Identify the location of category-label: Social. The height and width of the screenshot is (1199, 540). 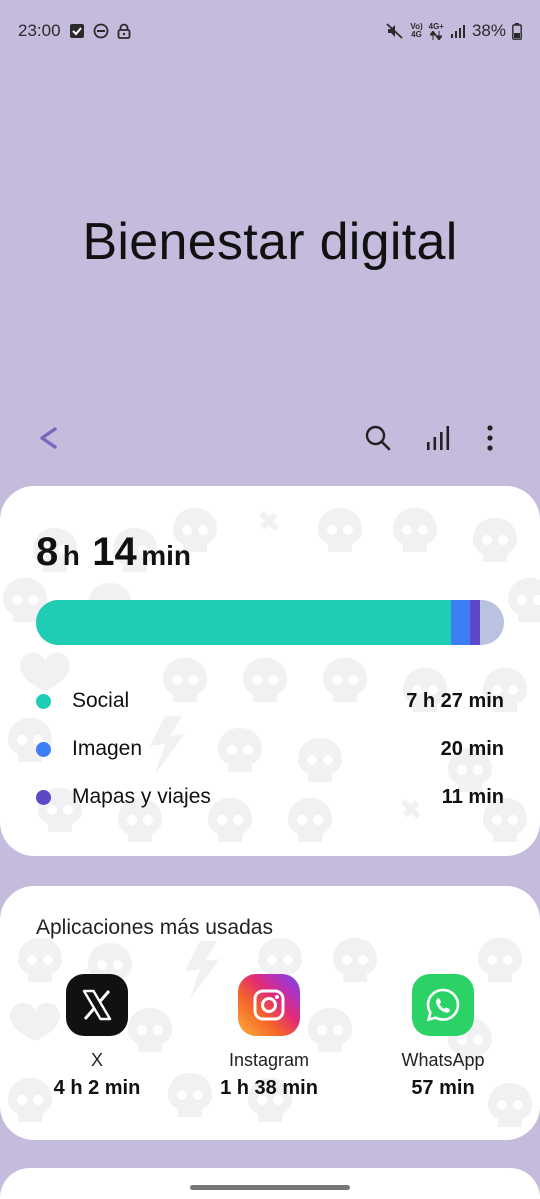
(101, 700).